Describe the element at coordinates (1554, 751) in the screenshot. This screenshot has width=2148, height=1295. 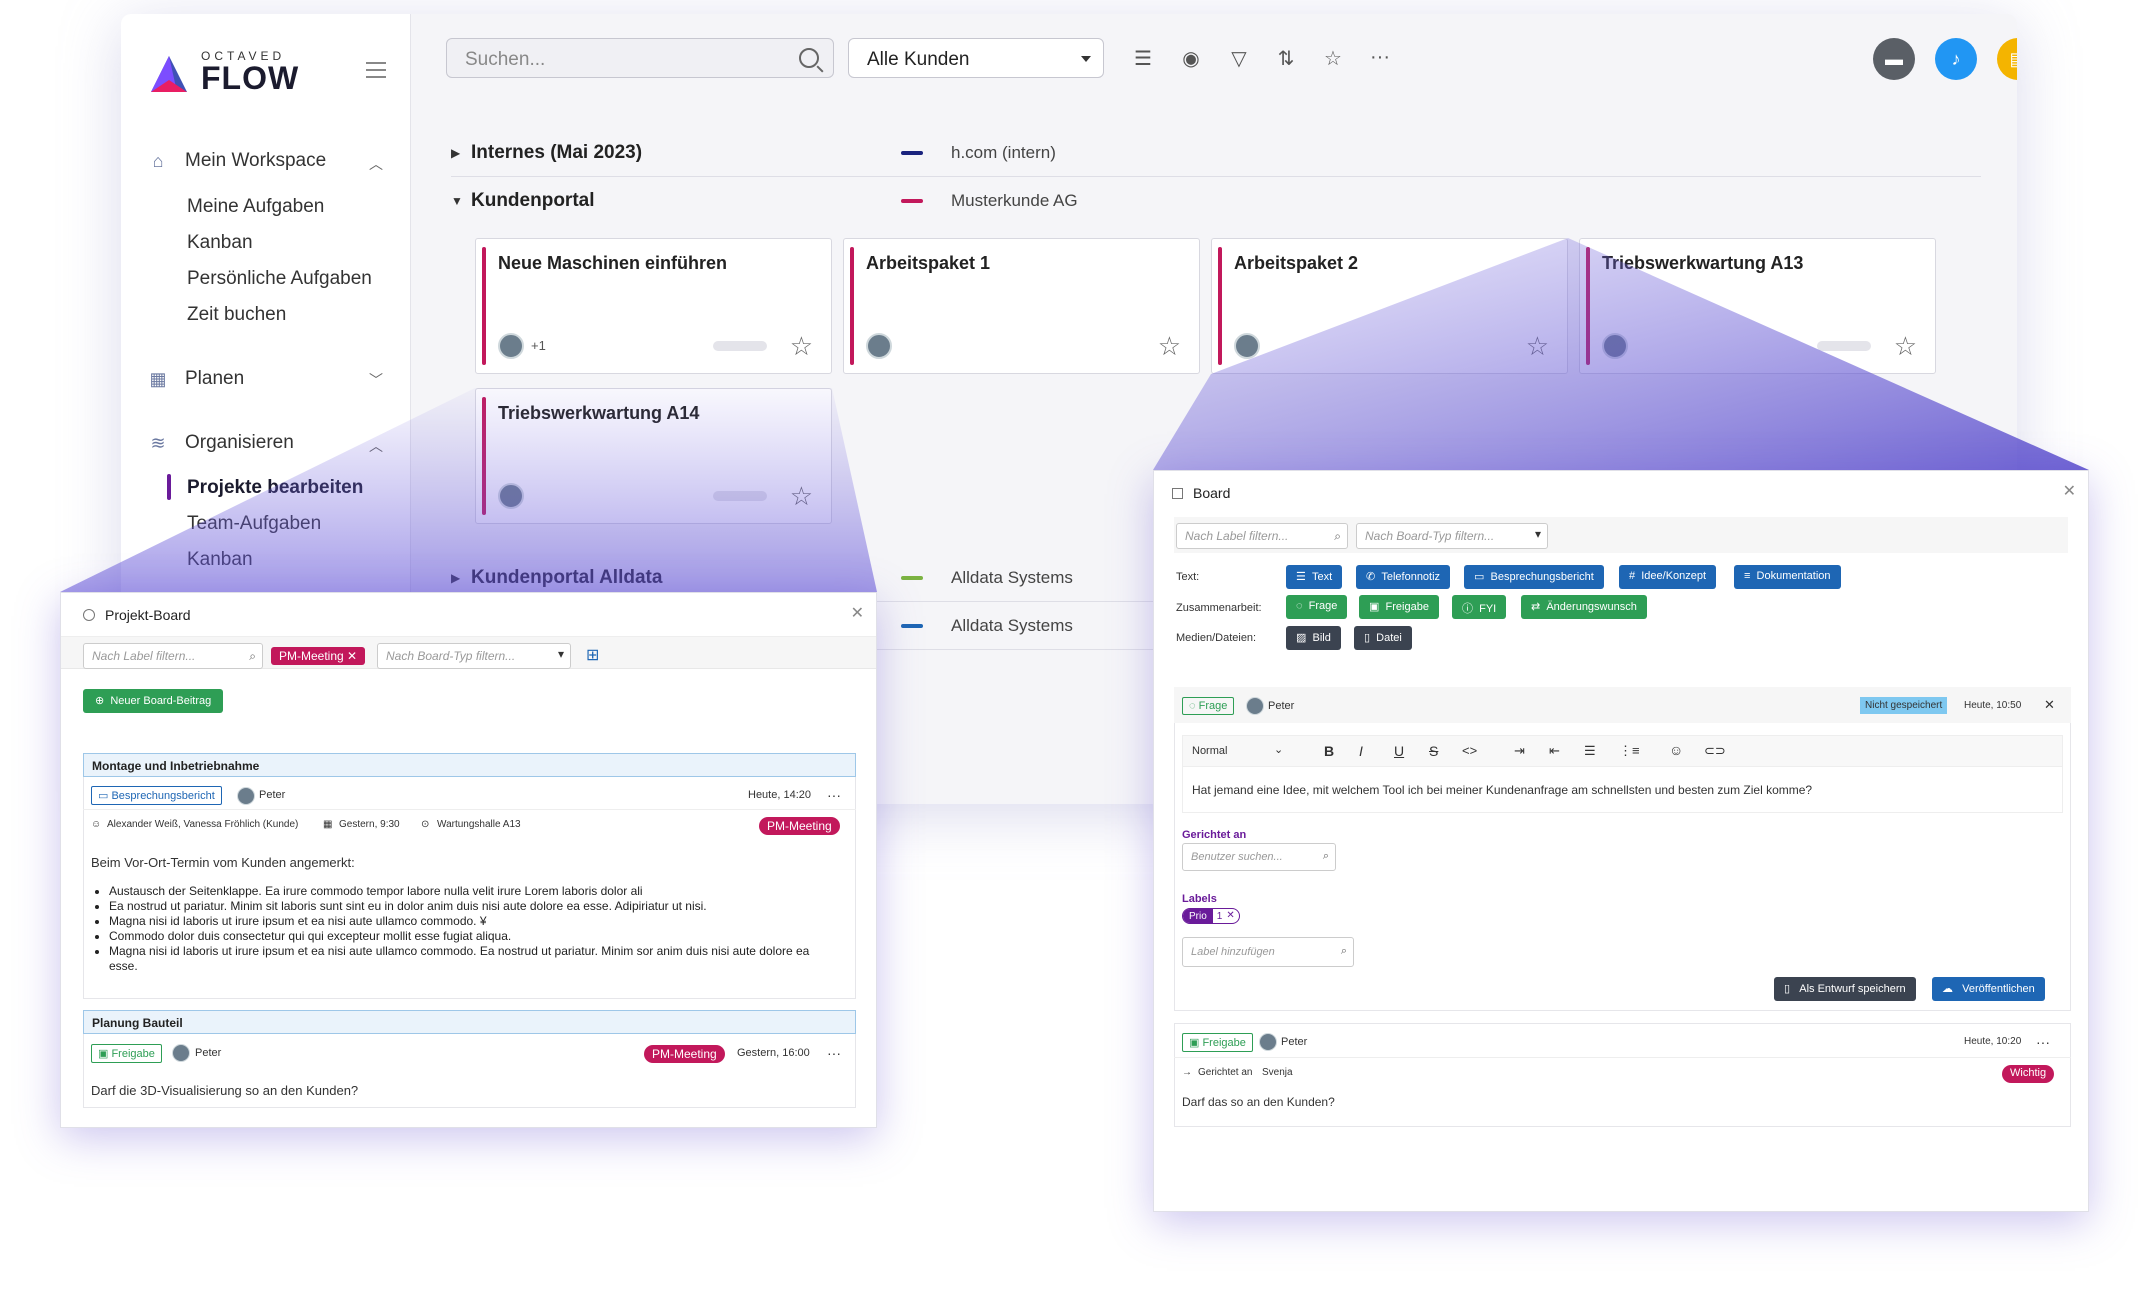
I see `outdent-icon: ⇤` at that location.